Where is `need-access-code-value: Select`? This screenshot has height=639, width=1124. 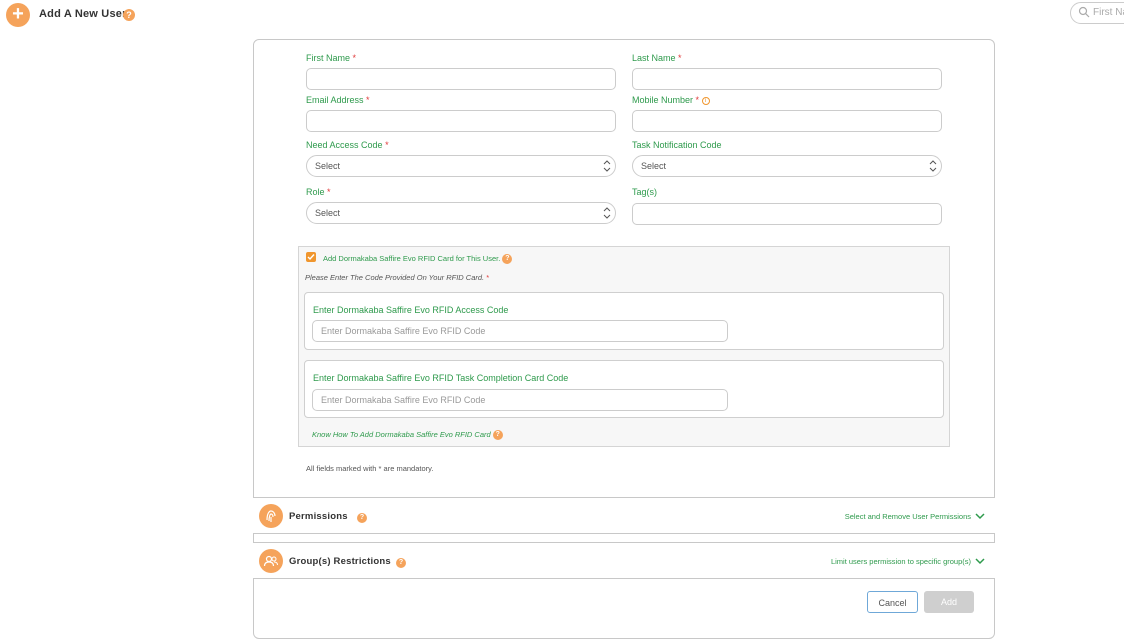
need-access-code-value: Select is located at coordinates (328, 166).